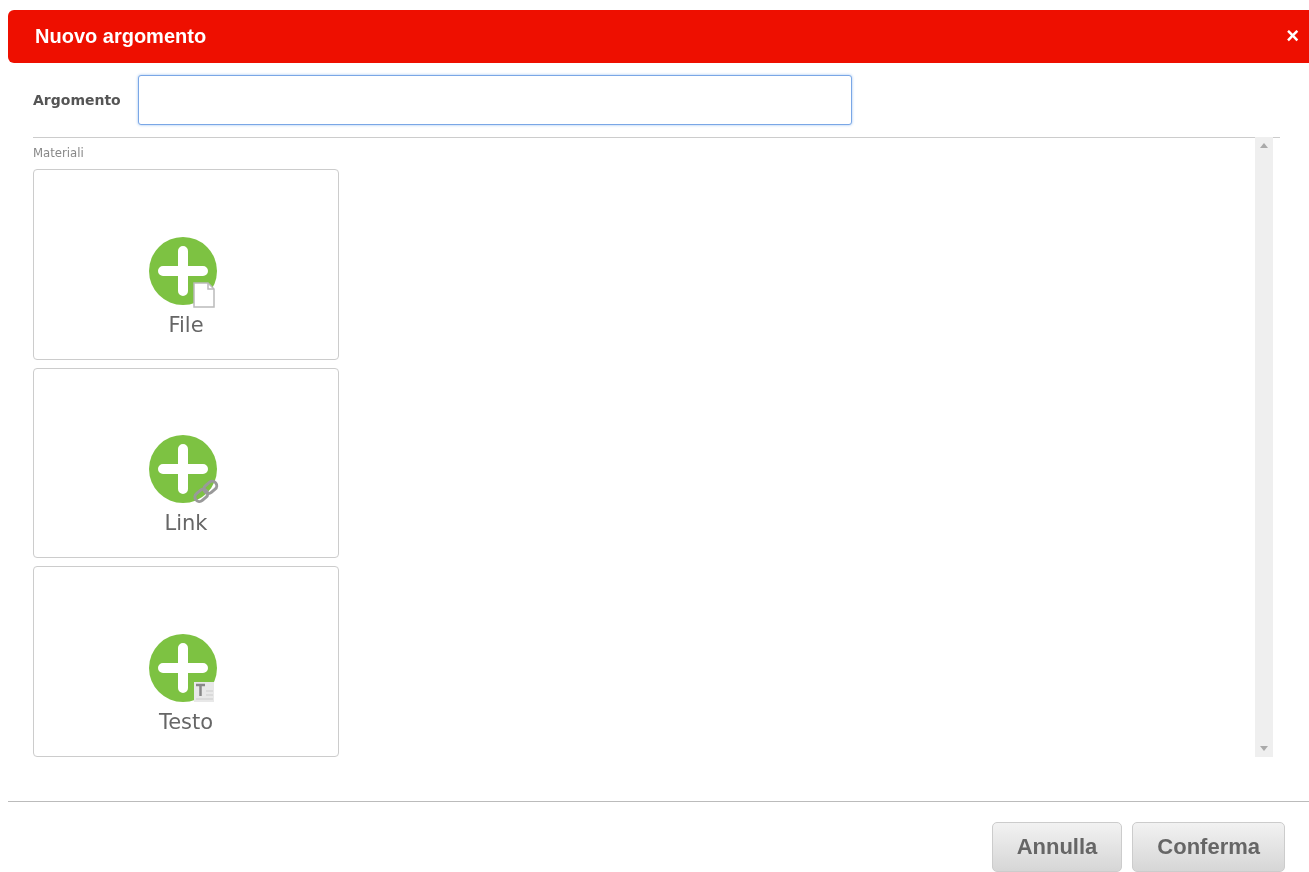 Image resolution: width=1309 pixels, height=872 pixels. Describe the element at coordinates (204, 692) in the screenshot. I see `text-document-icon` at that location.